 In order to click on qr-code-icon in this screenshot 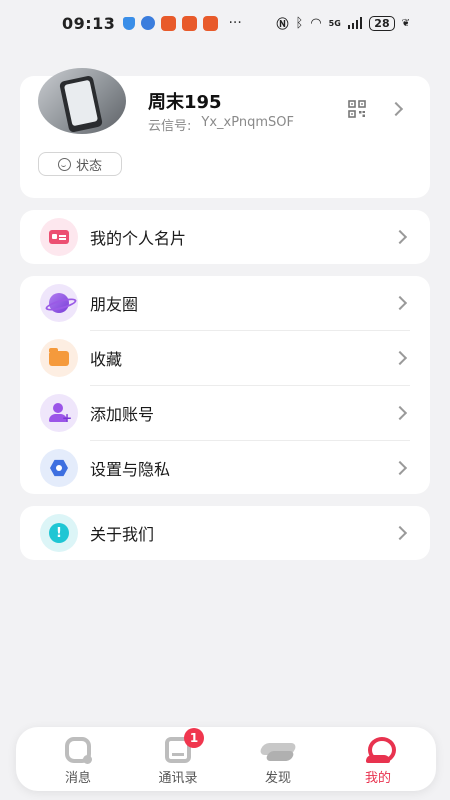, I will do `click(357, 109)`.